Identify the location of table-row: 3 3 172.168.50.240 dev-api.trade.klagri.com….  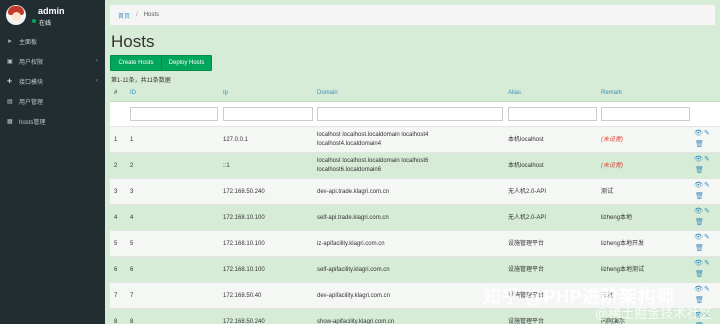
(415, 191).